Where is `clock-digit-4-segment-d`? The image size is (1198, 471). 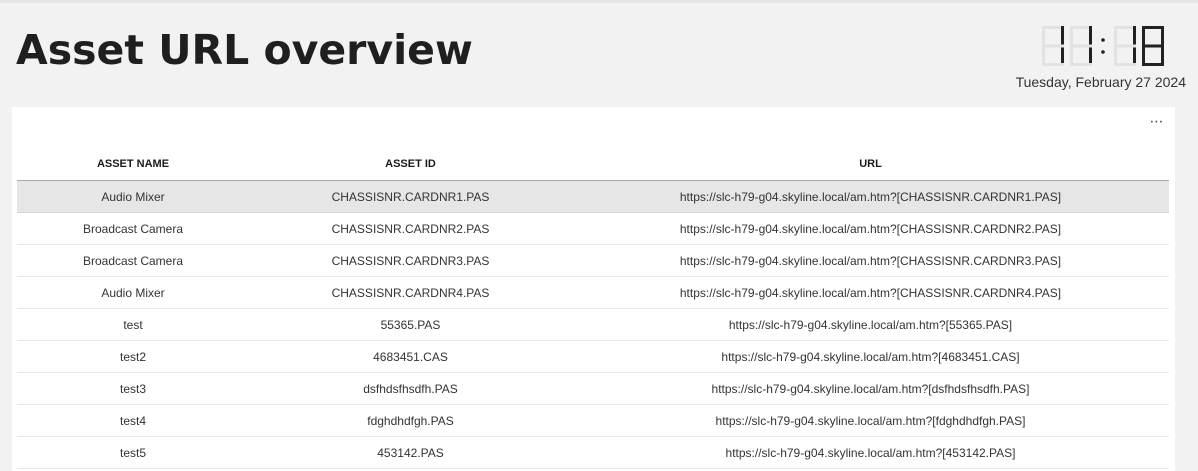 clock-digit-4-segment-d is located at coordinates (1153, 64).